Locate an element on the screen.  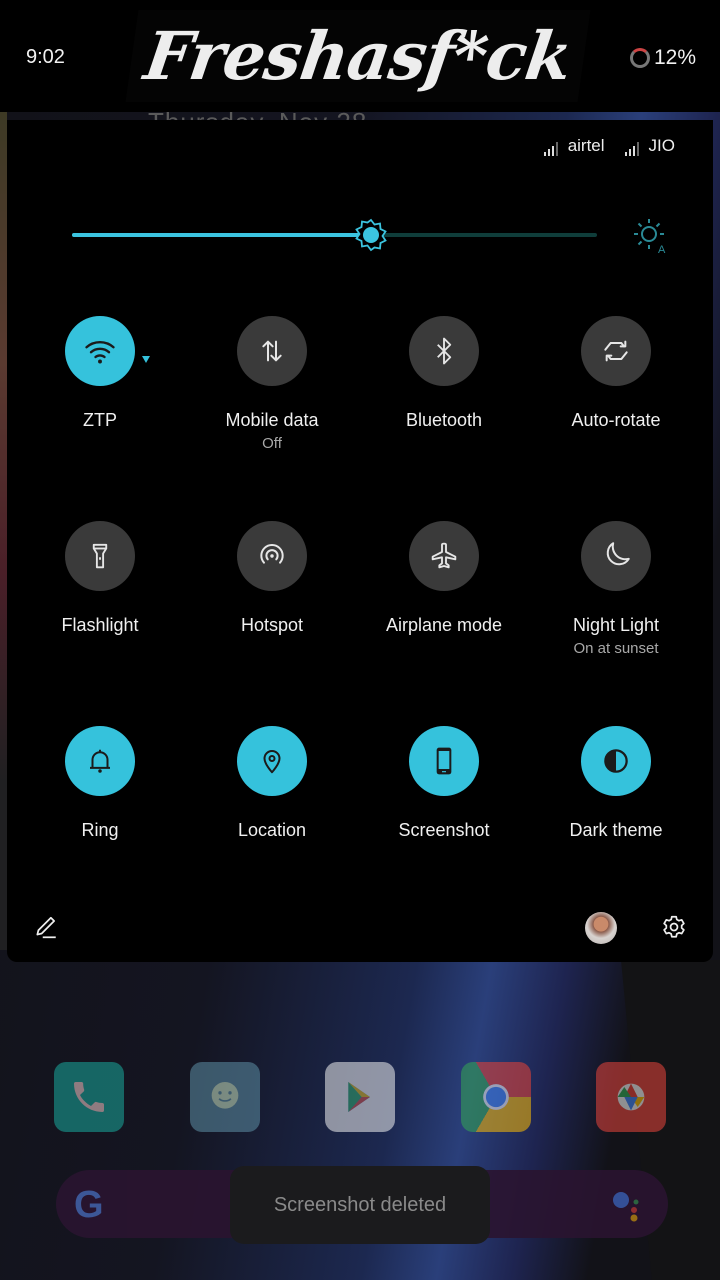
tile-label: Mobile data is located at coordinates (272, 420).